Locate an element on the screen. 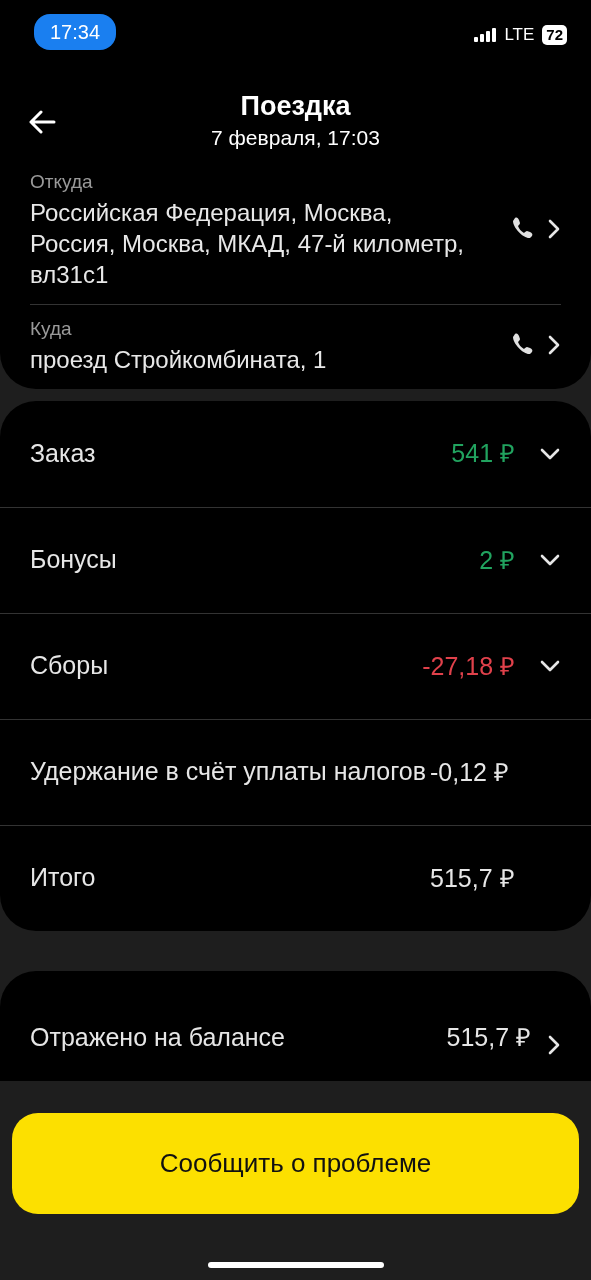  back-button is located at coordinates (42, 122).